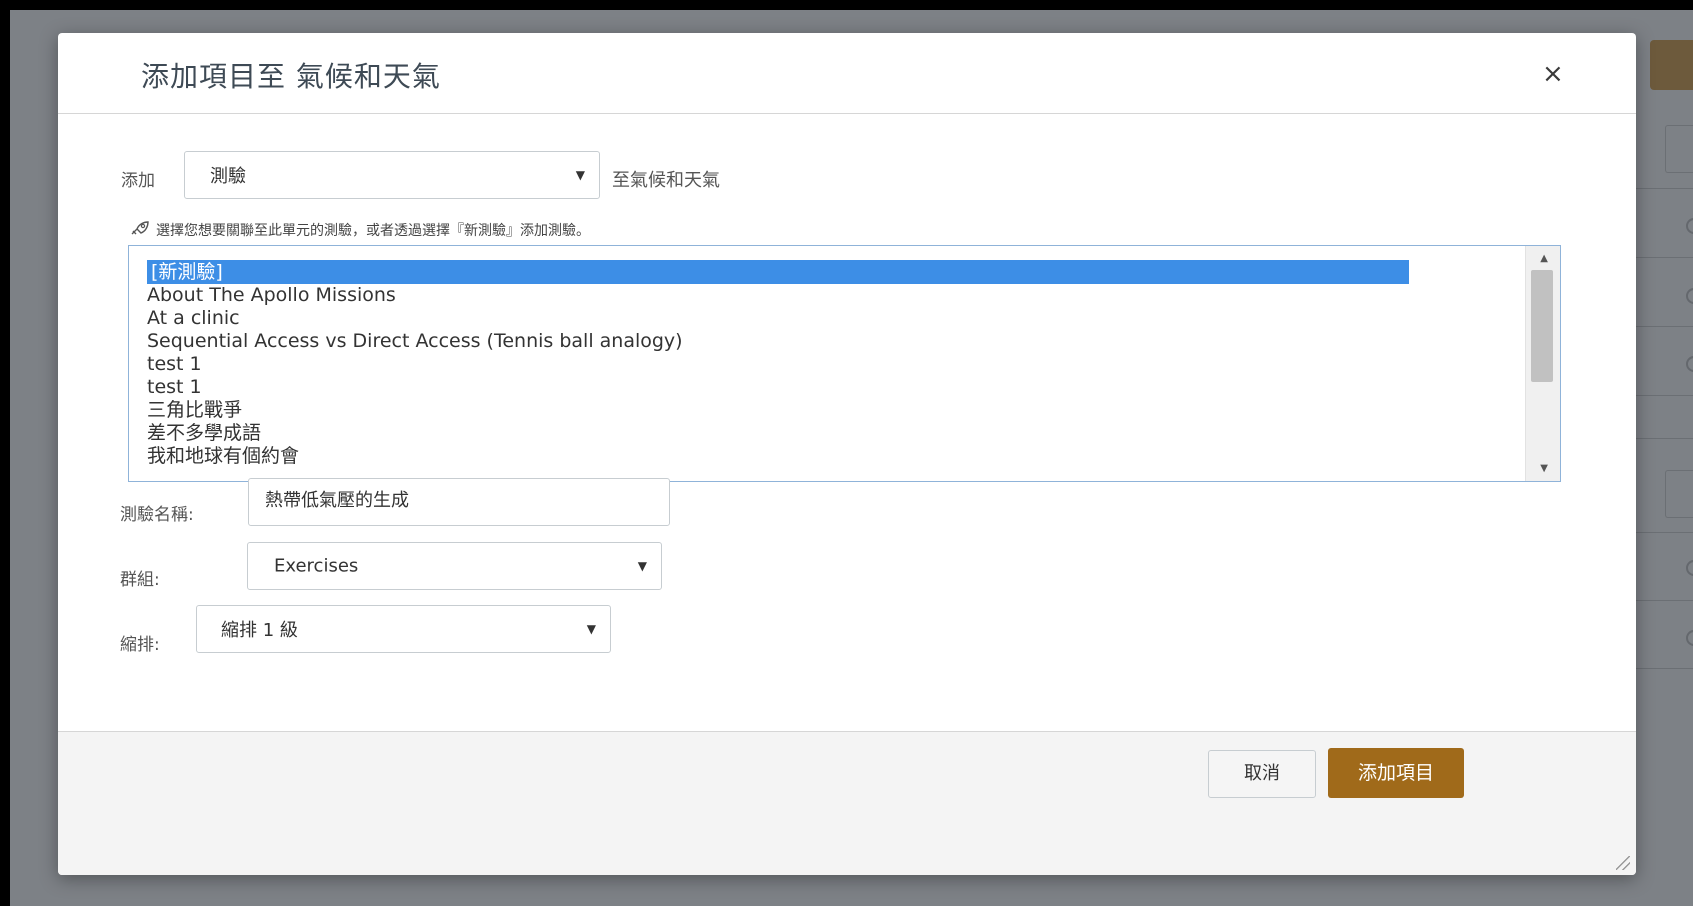 Image resolution: width=1693 pixels, height=906 pixels. What do you see at coordinates (778, 272) in the screenshot?
I see `list-item: [新測驗]` at bounding box center [778, 272].